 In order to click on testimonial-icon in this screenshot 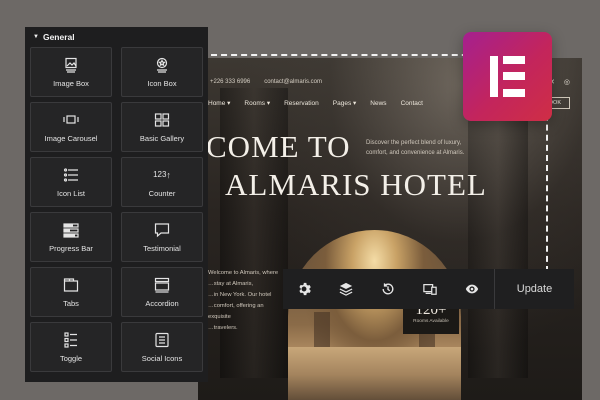, I will do `click(162, 230)`.